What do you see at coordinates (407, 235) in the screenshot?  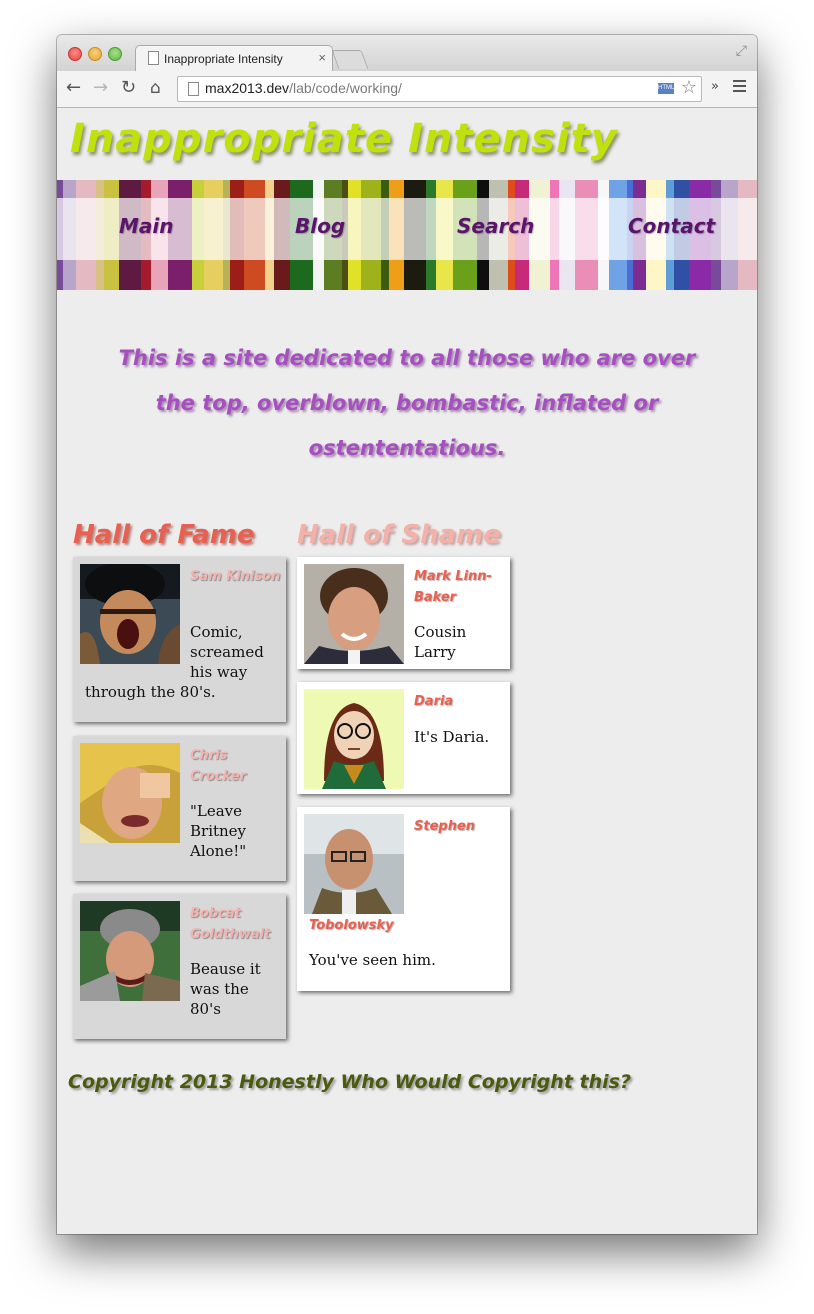 I see `main-nav: Main Blog Search Contact` at bounding box center [407, 235].